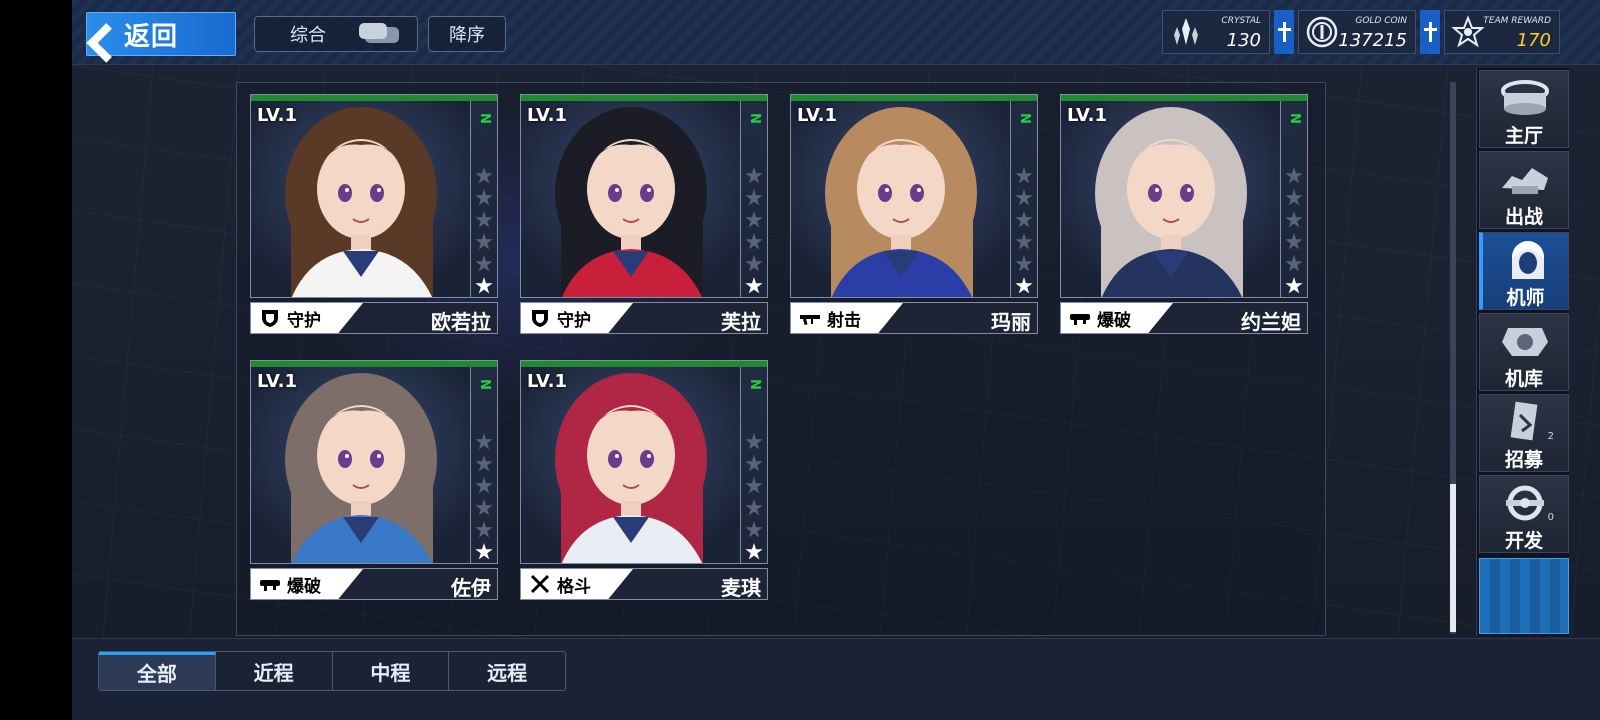 Image resolution: width=1600 pixels, height=720 pixels. I want to click on tab-short-range: 近程, so click(274, 671).